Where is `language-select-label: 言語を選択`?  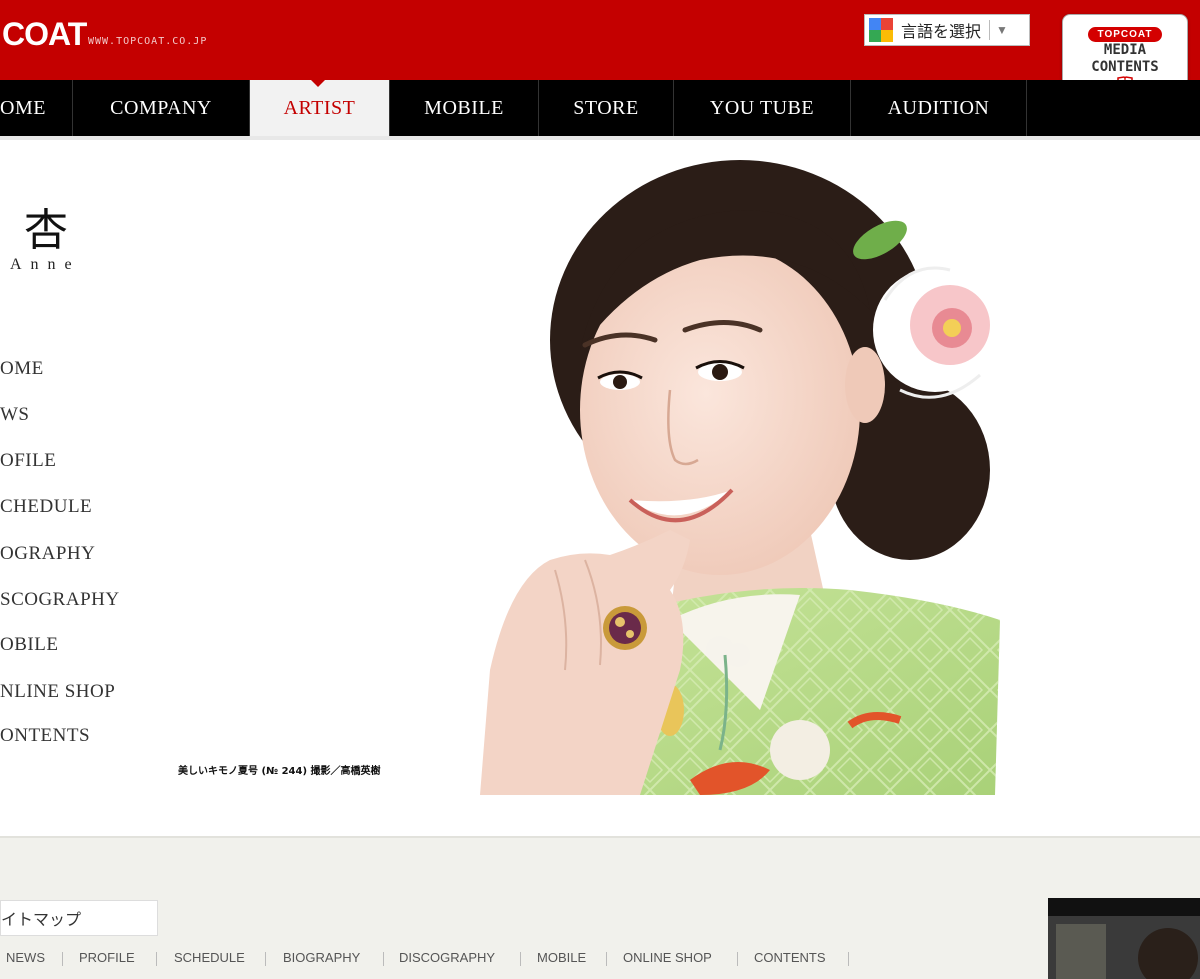
language-select-label: 言語を選択 is located at coordinates (941, 31).